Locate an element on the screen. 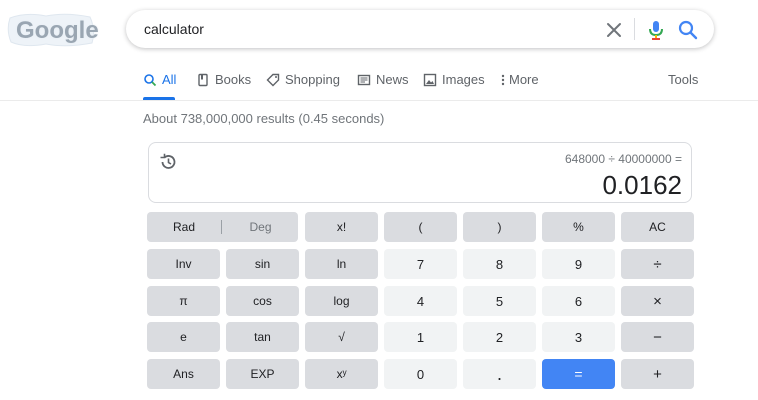 The image size is (758, 400). key-multiply: × is located at coordinates (657, 301).